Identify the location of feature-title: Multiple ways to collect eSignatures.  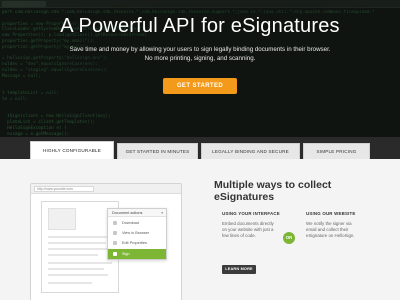
(299, 191).